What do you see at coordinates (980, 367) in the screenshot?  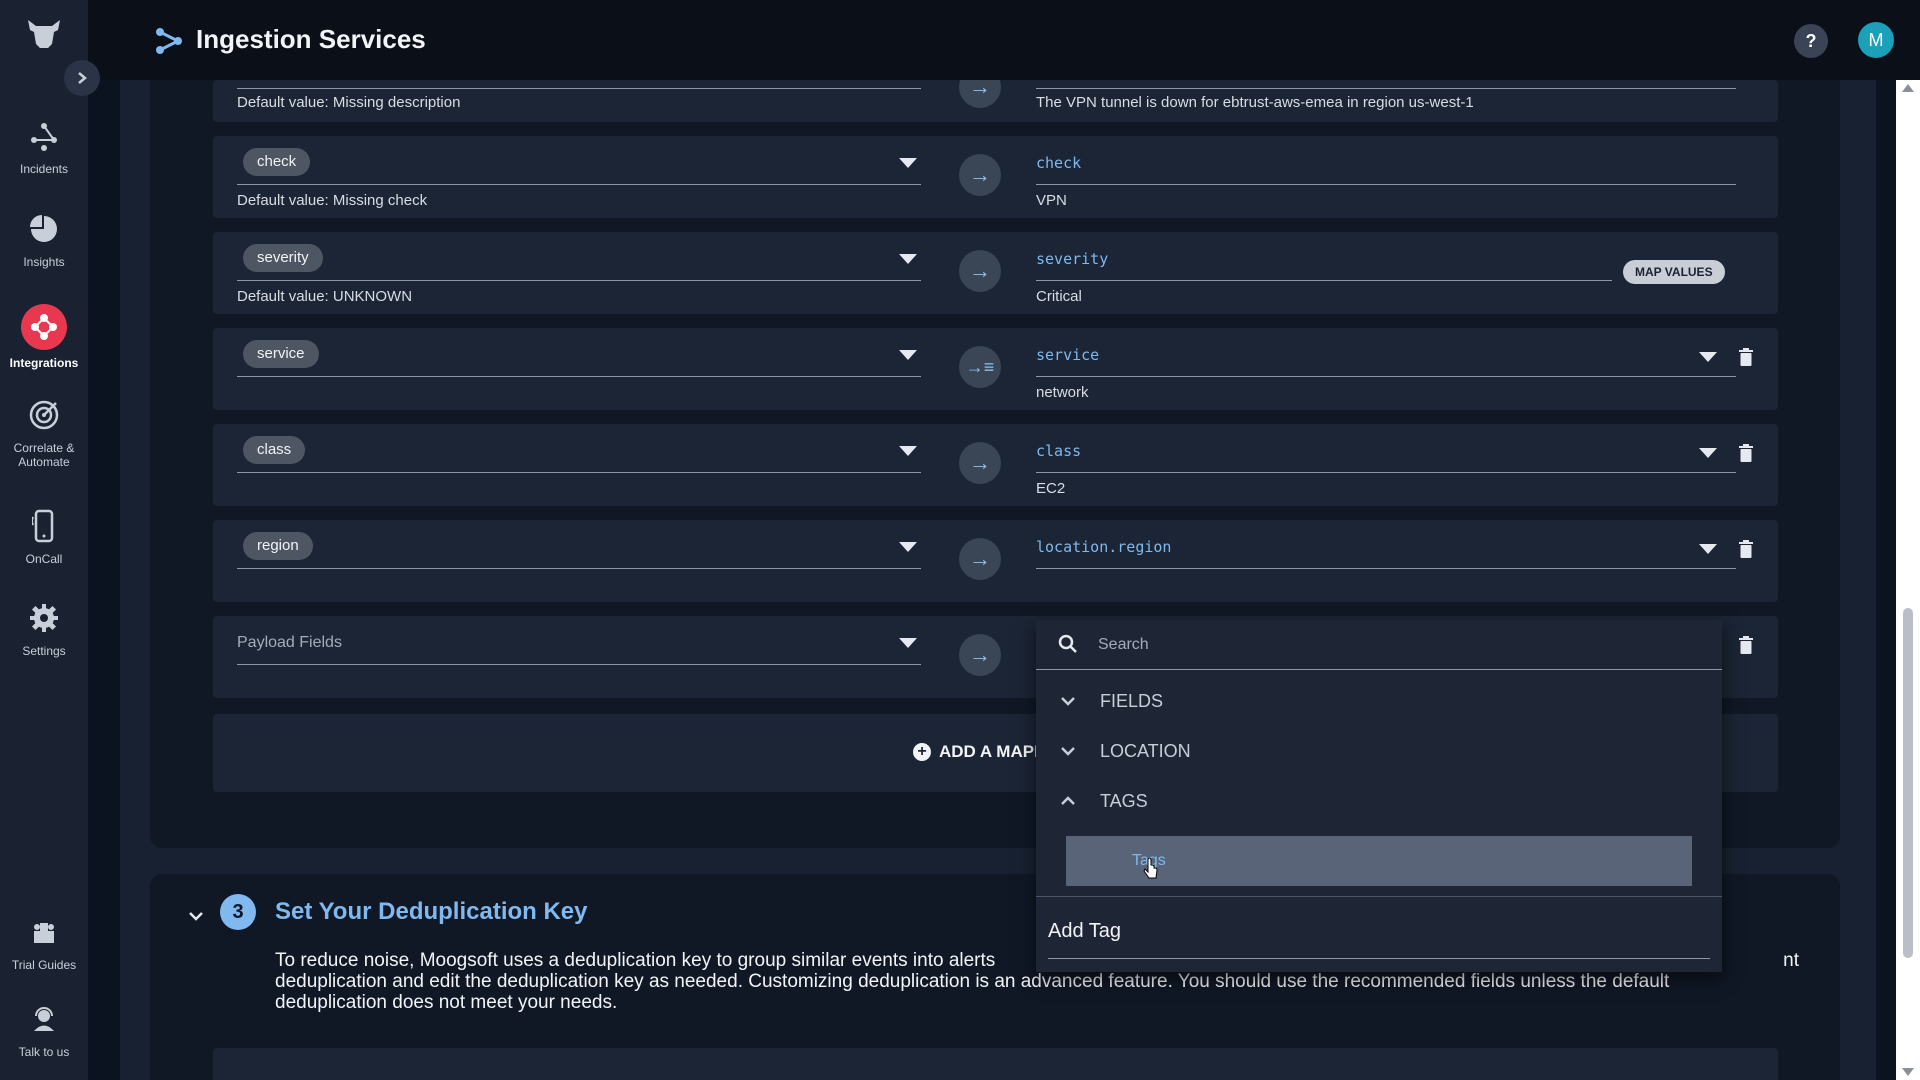 I see `map-list-arrow-button: →≡` at bounding box center [980, 367].